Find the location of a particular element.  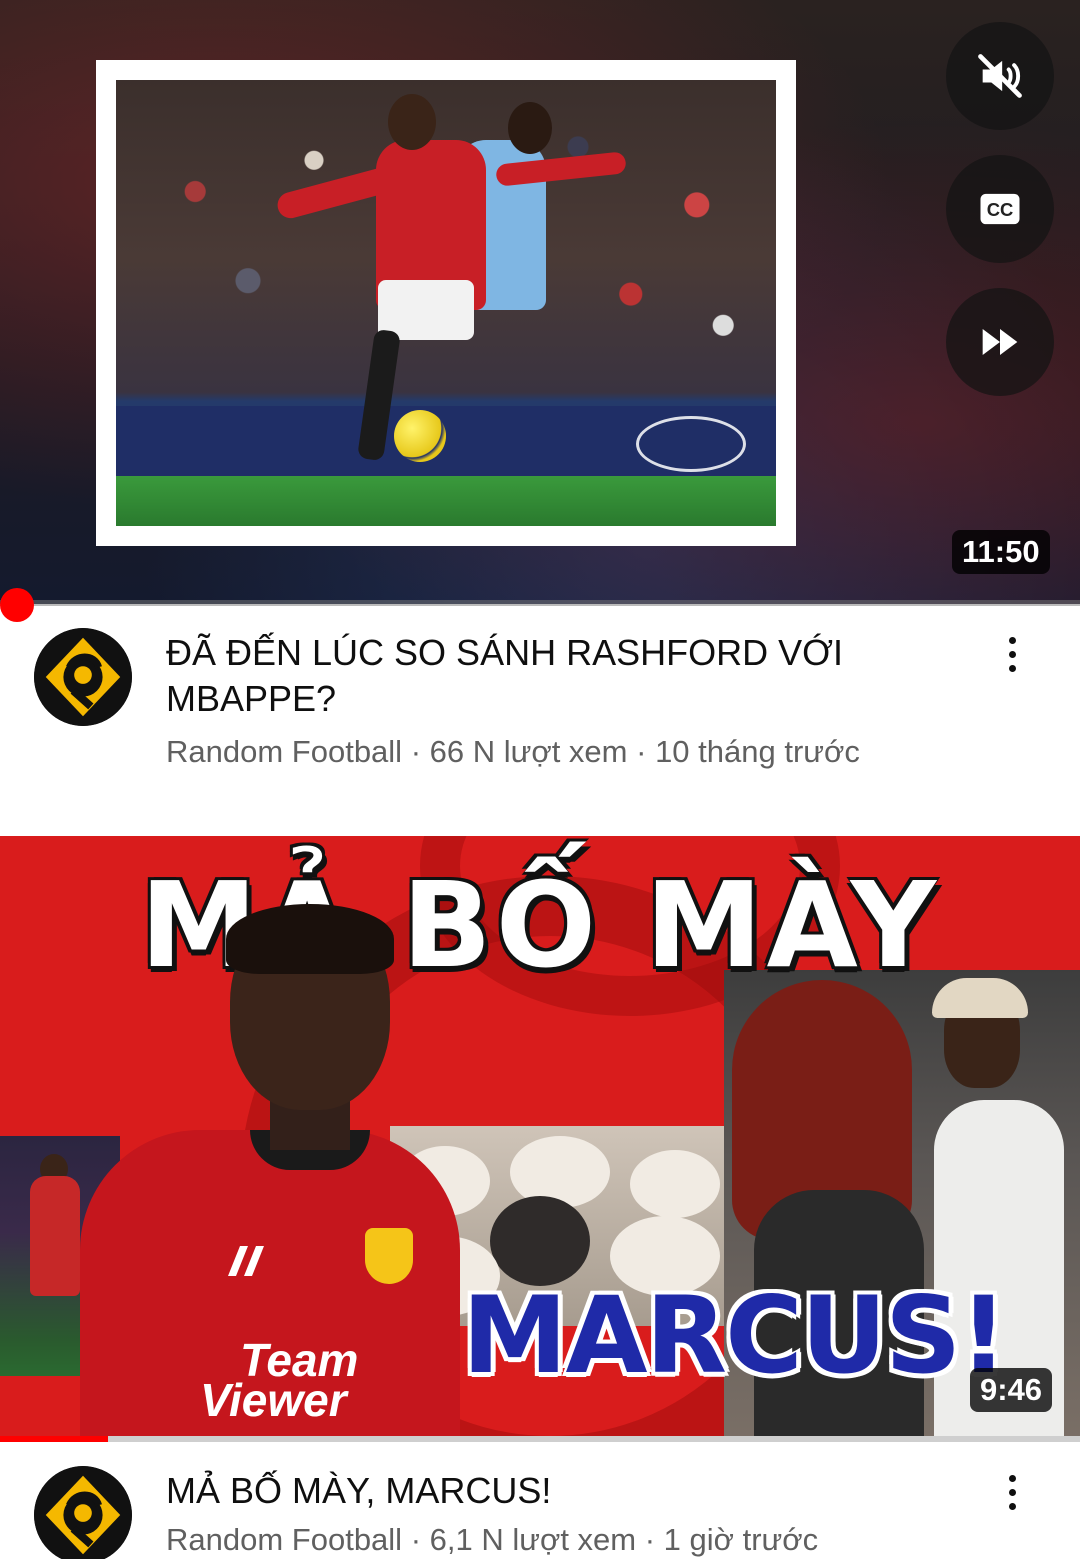

fast-forward-icon is located at coordinates (1000, 342).